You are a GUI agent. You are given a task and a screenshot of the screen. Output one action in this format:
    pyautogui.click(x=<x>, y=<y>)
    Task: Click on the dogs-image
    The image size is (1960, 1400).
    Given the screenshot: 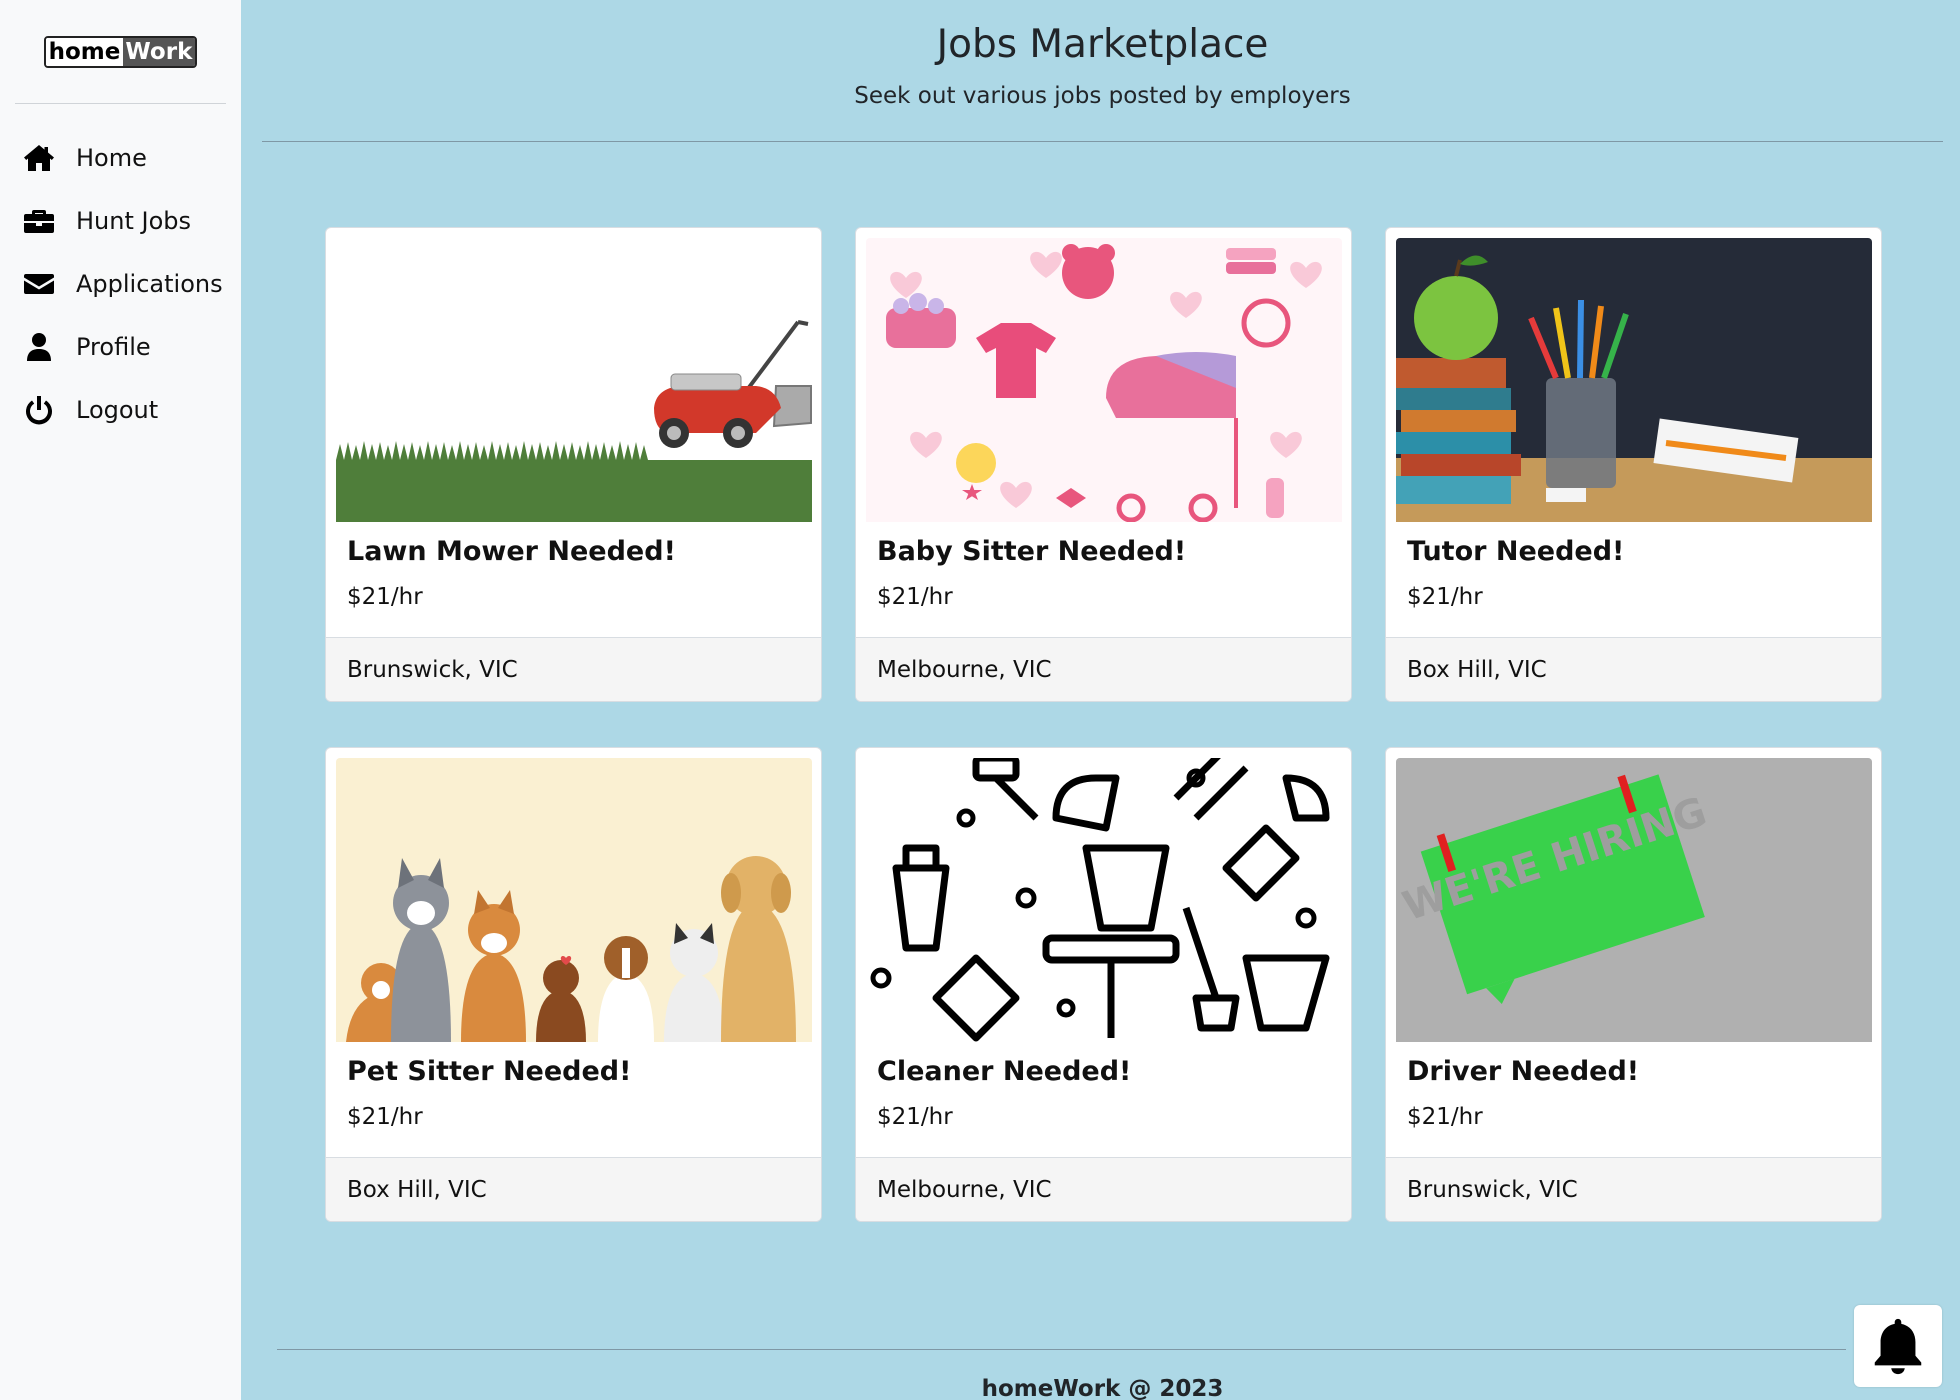 What is the action you would take?
    pyautogui.click(x=574, y=900)
    